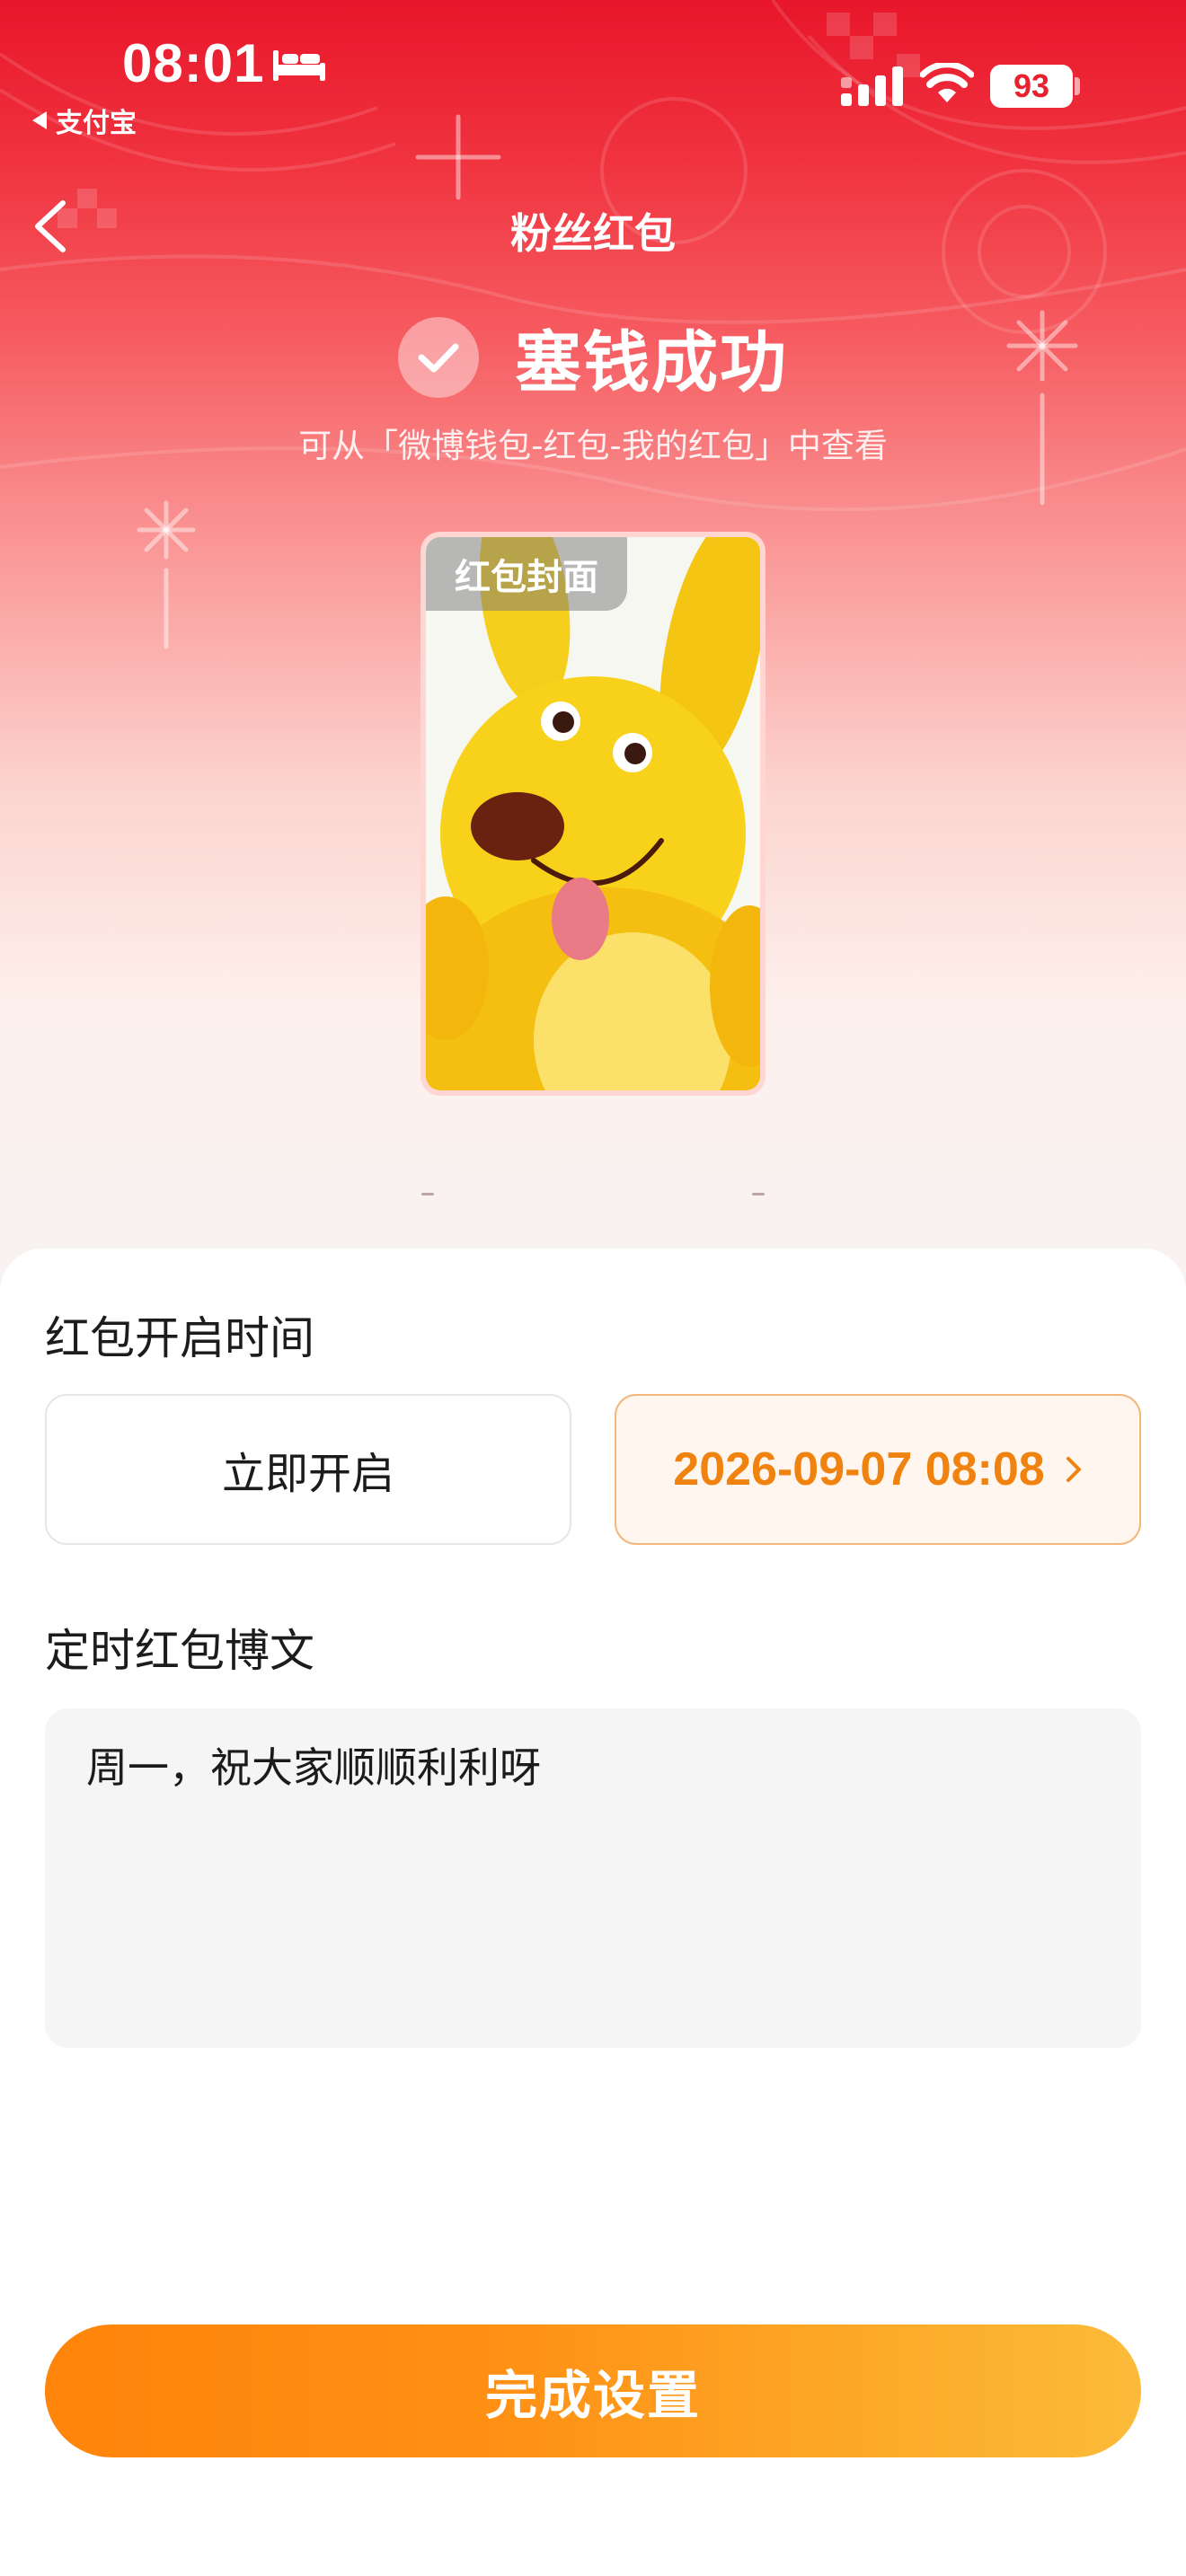 This screenshot has height=2576, width=1186. What do you see at coordinates (1077, 86) in the screenshot?
I see `battery-tip` at bounding box center [1077, 86].